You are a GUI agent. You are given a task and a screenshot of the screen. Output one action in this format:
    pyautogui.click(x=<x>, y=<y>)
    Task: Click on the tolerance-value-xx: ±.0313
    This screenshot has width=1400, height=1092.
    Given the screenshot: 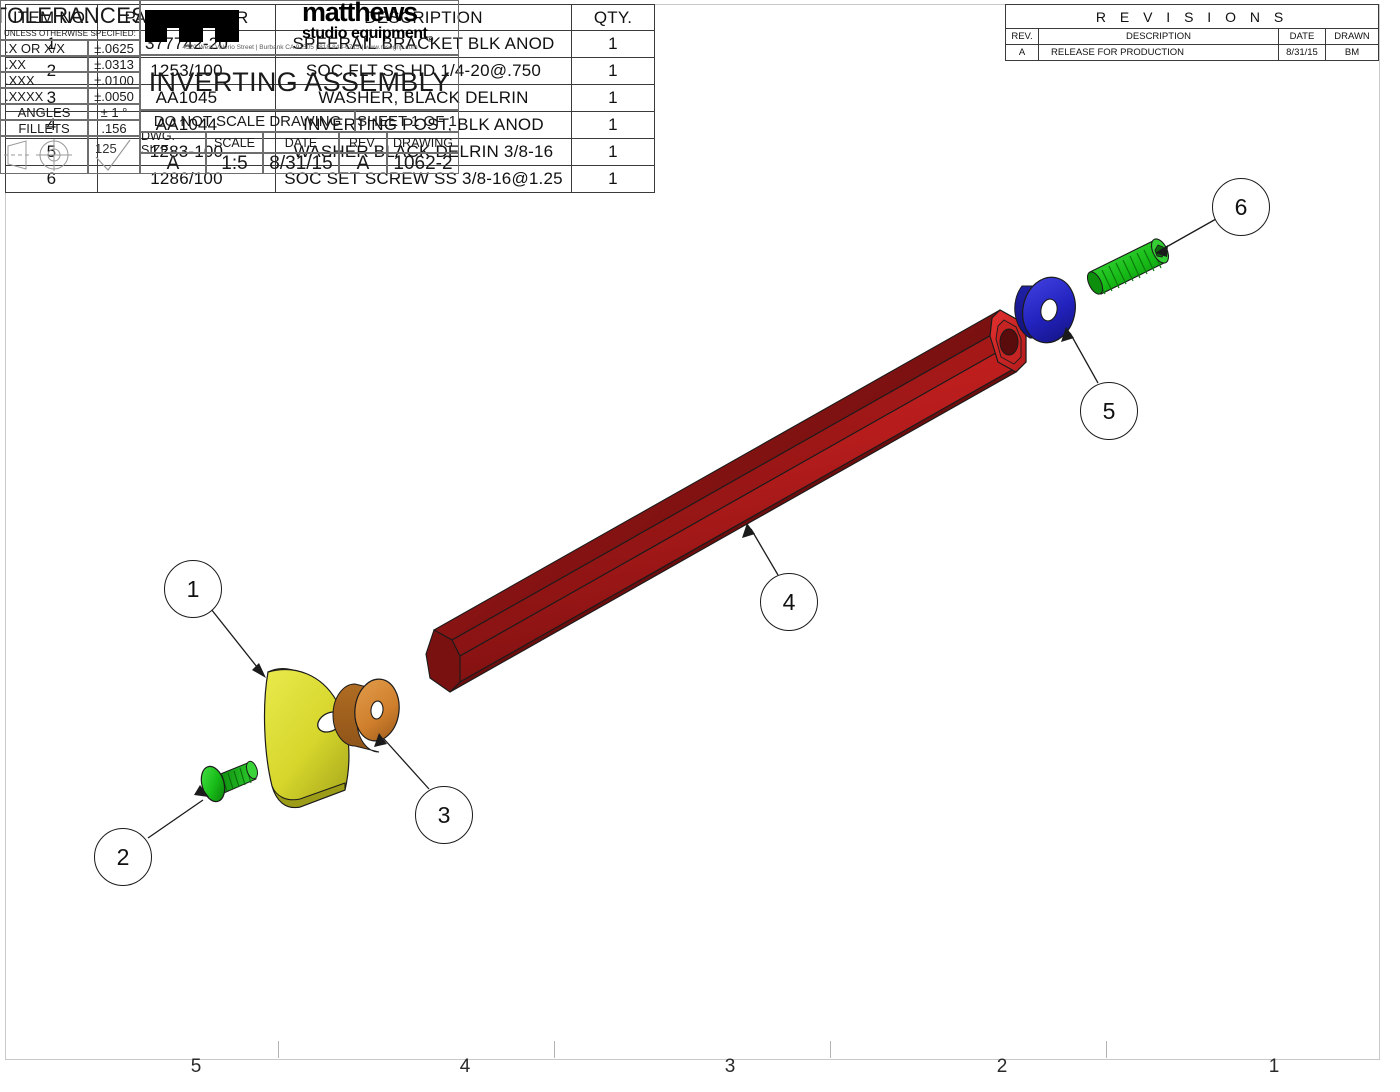 What is the action you would take?
    pyautogui.click(x=114, y=64)
    